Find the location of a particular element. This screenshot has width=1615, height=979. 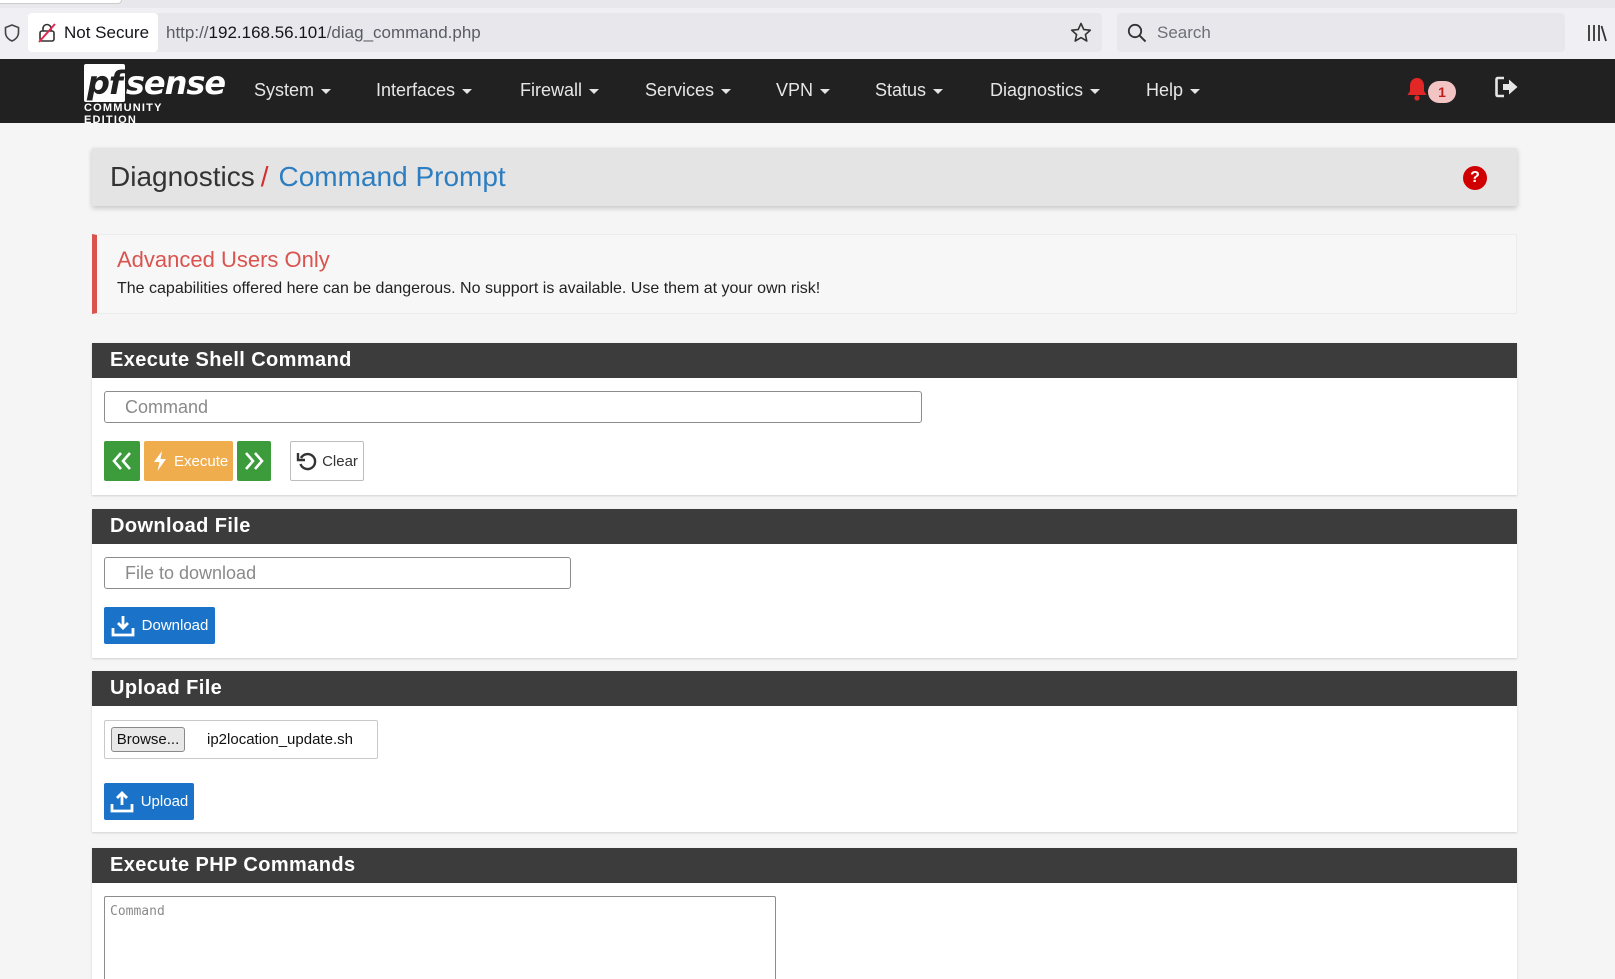

nav-help: Help is located at coordinates (1173, 91).